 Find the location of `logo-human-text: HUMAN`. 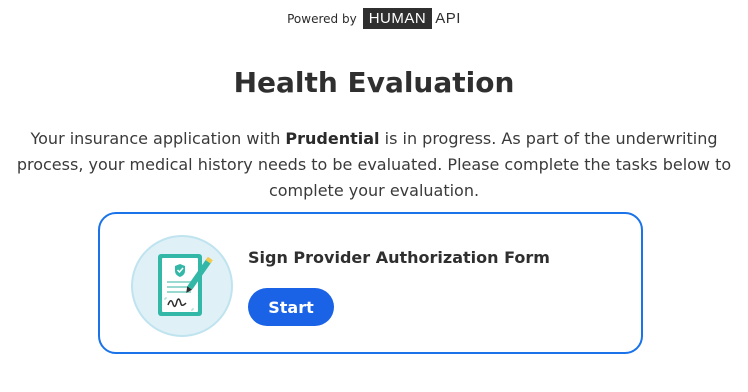

logo-human-text: HUMAN is located at coordinates (397, 18).